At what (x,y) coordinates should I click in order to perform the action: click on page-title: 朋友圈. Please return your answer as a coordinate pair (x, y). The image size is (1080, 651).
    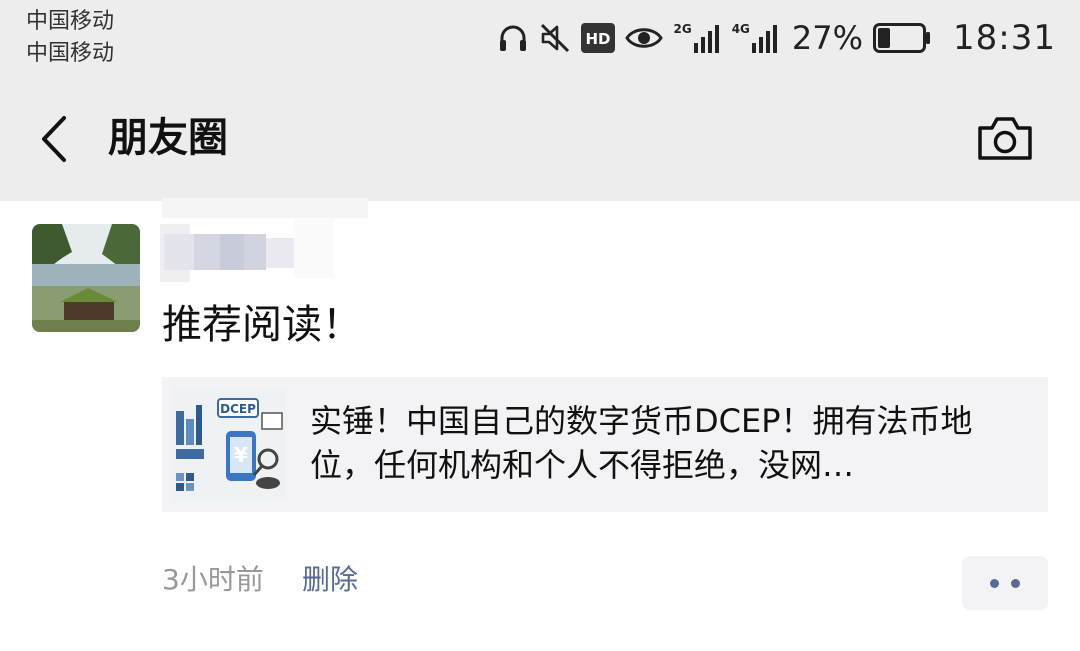
    Looking at the image, I should click on (168, 138).